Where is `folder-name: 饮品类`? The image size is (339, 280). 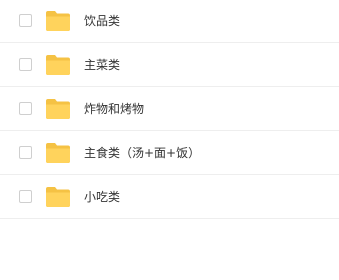
folder-name: 饮品类 is located at coordinates (102, 21).